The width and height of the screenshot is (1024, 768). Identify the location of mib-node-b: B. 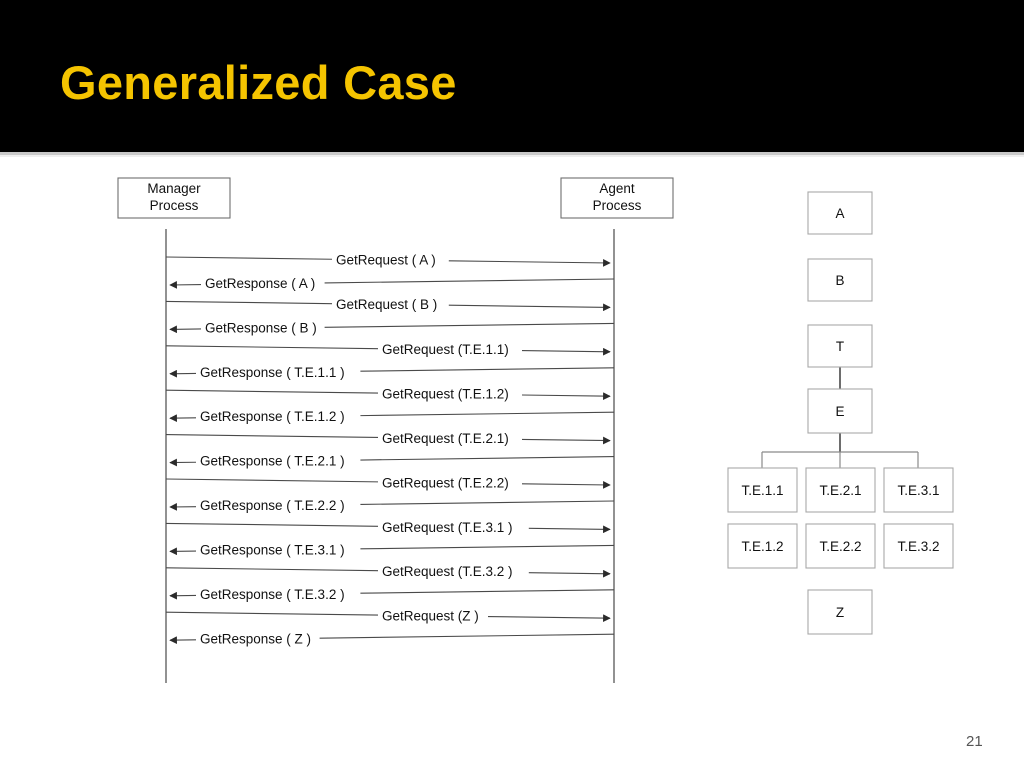
(840, 280).